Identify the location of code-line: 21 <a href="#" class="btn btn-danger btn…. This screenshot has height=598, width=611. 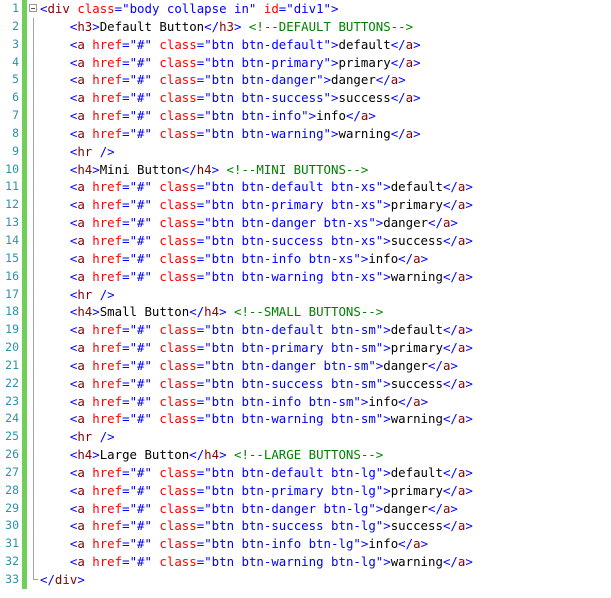
(305, 365).